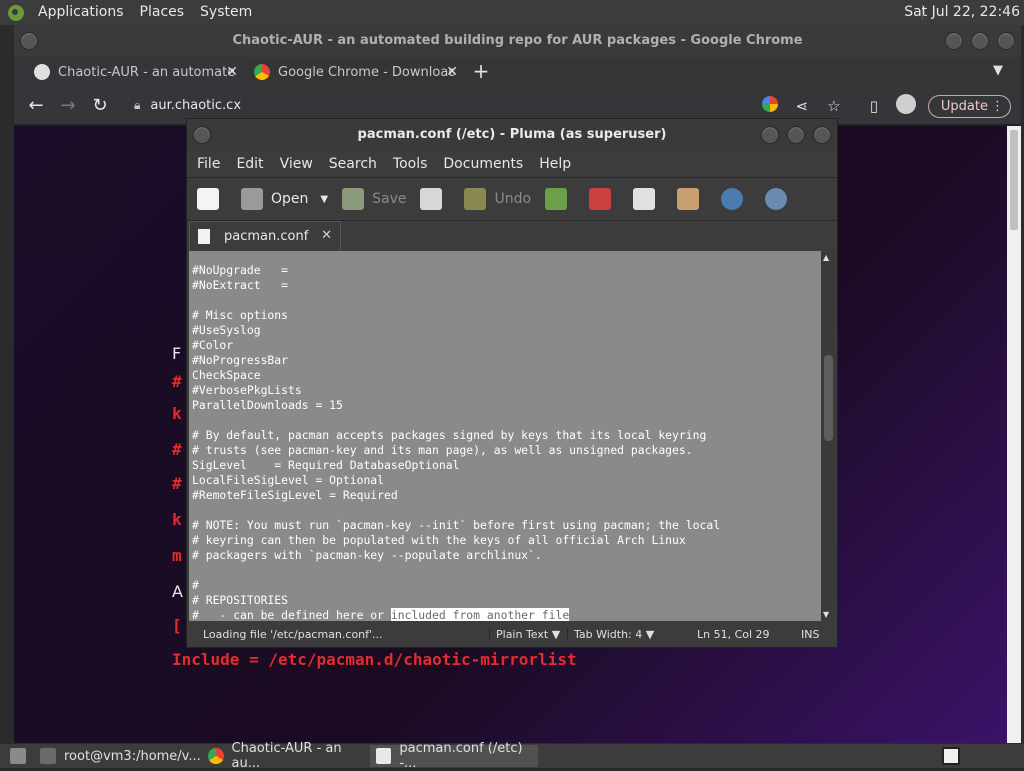  Describe the element at coordinates (16, 12) in the screenshot. I see `mate-logo-icon` at that location.